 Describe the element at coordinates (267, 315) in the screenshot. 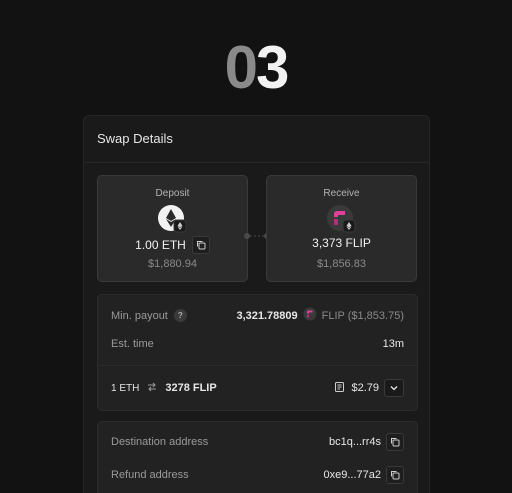

I see `min-payout-value: 3,321.78809` at that location.